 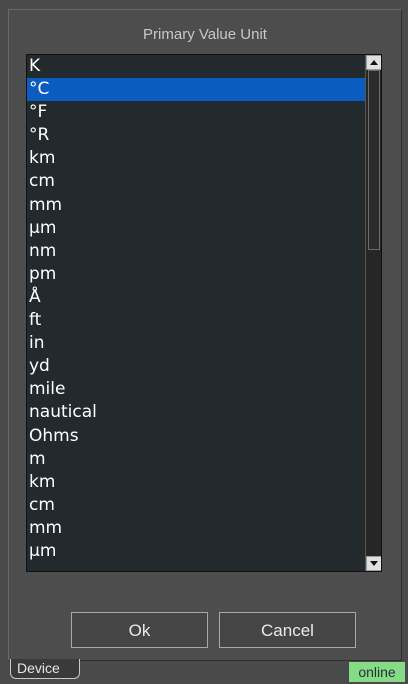 I want to click on status-badge: online, so click(x=377, y=672).